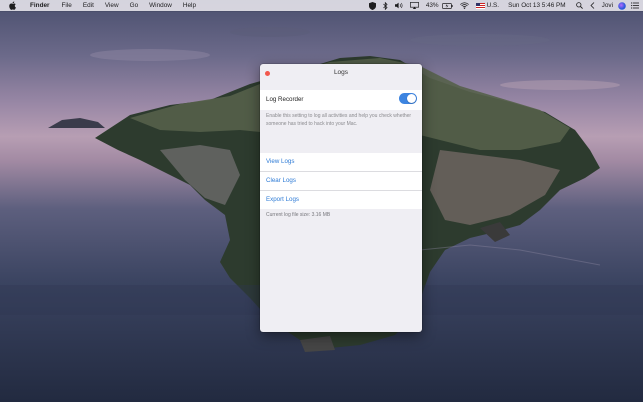 The image size is (643, 402). I want to click on spotlight-search-icon, so click(579, 5).